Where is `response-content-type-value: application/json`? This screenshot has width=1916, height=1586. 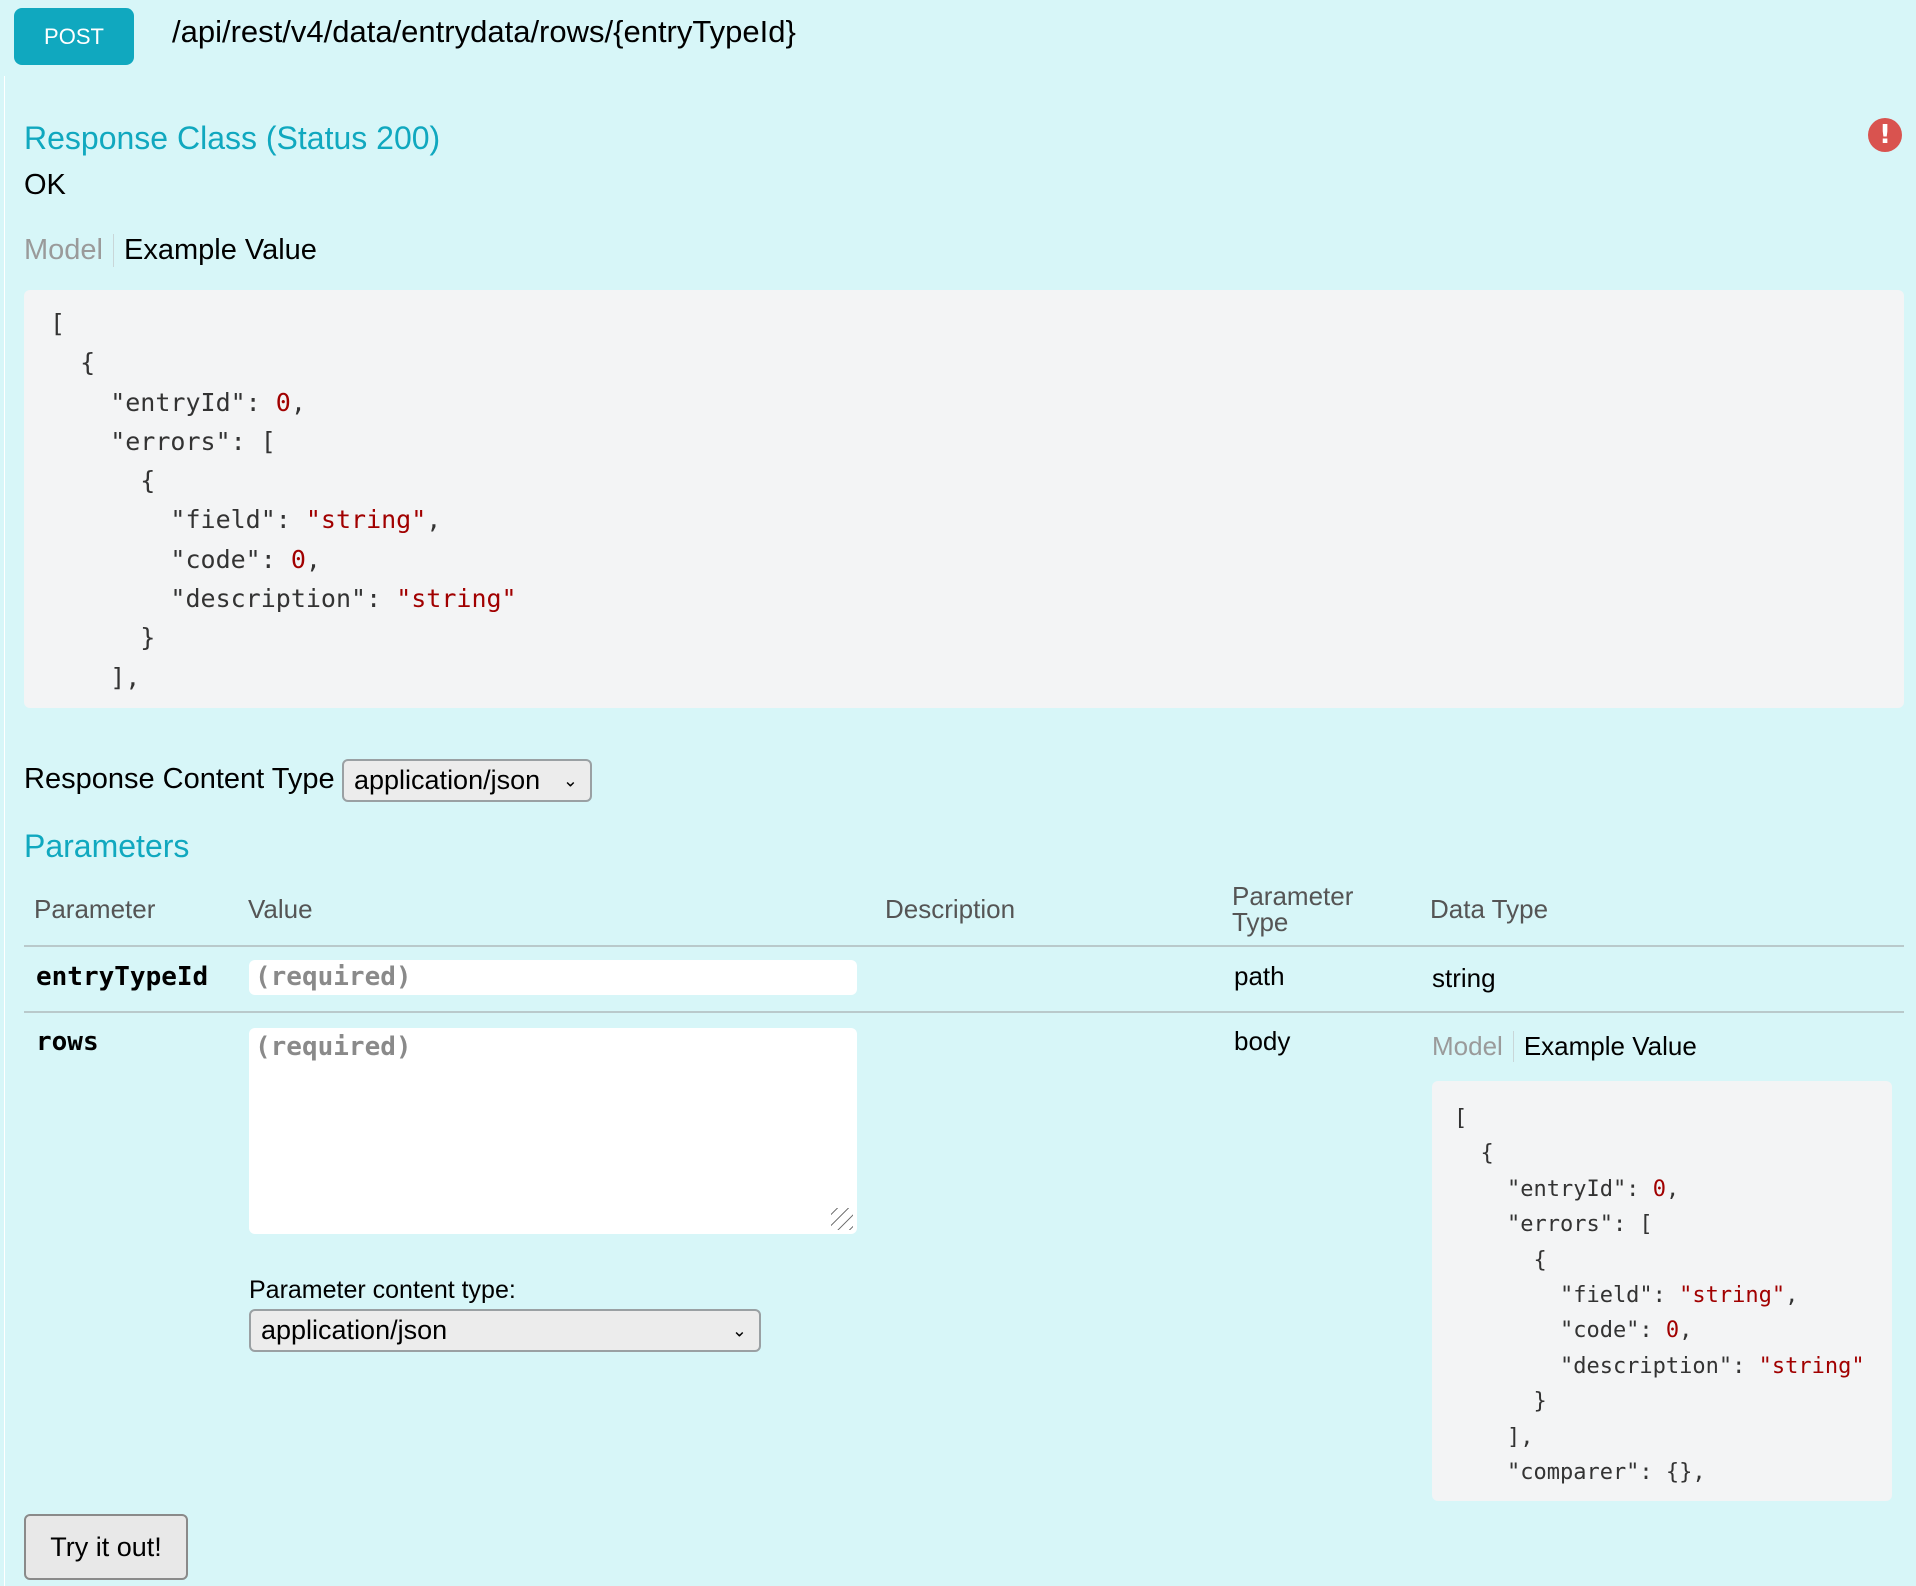
response-content-type-value: application/json is located at coordinates (447, 780).